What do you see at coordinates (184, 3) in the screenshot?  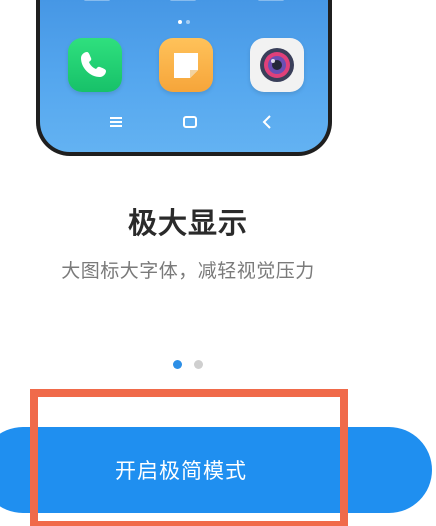 I see `status-bar` at bounding box center [184, 3].